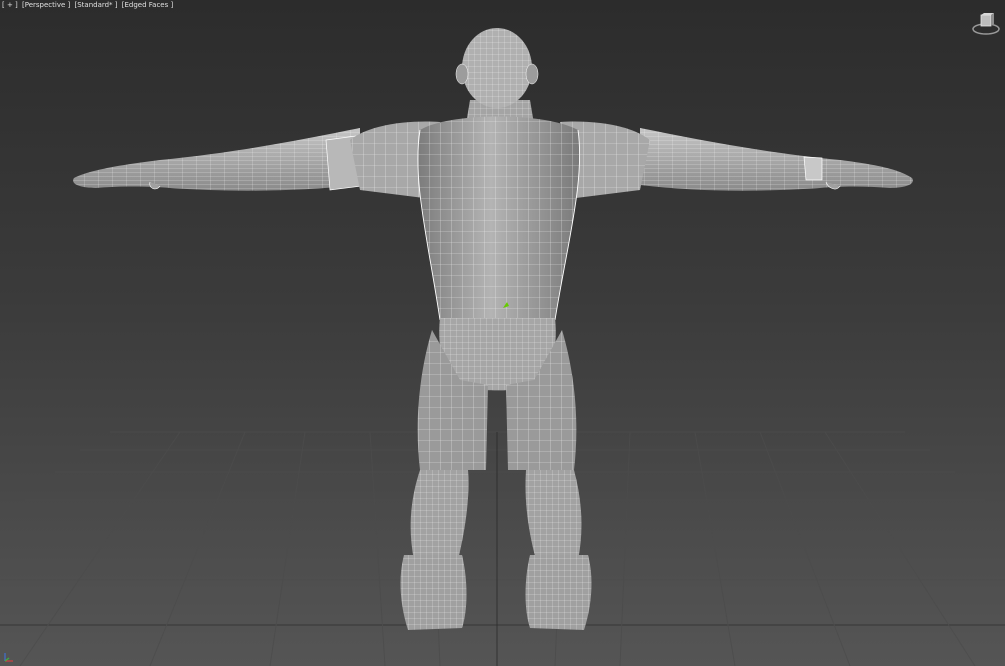 This screenshot has height=666, width=1005. I want to click on torso, so click(499, 218).